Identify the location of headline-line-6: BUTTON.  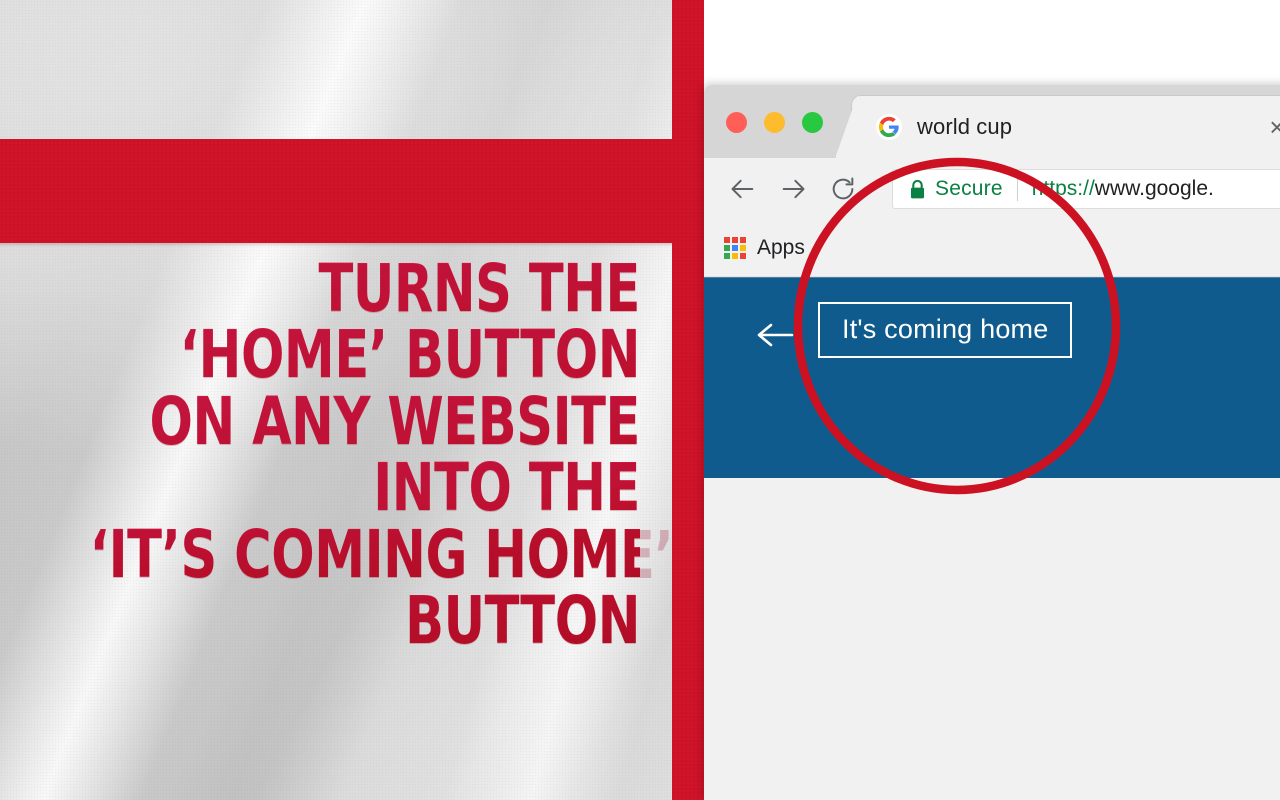
(365, 620).